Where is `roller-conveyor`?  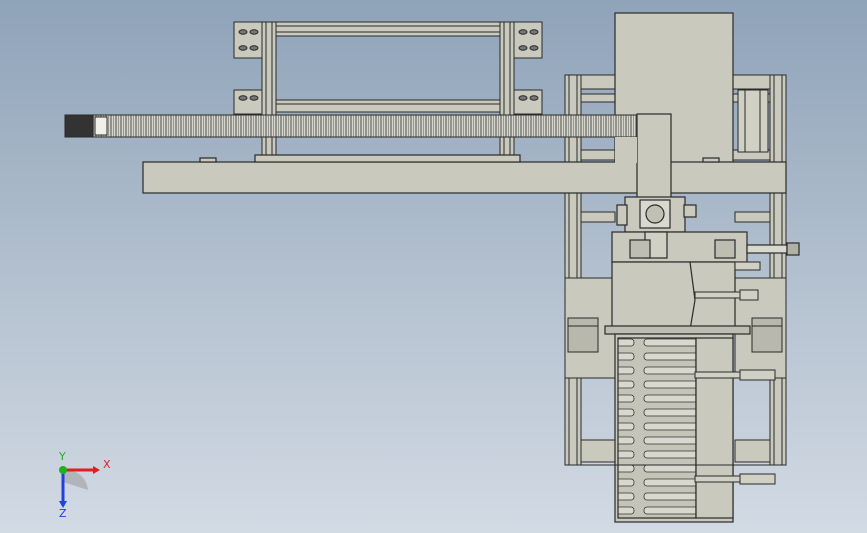 roller-conveyor is located at coordinates (674, 428).